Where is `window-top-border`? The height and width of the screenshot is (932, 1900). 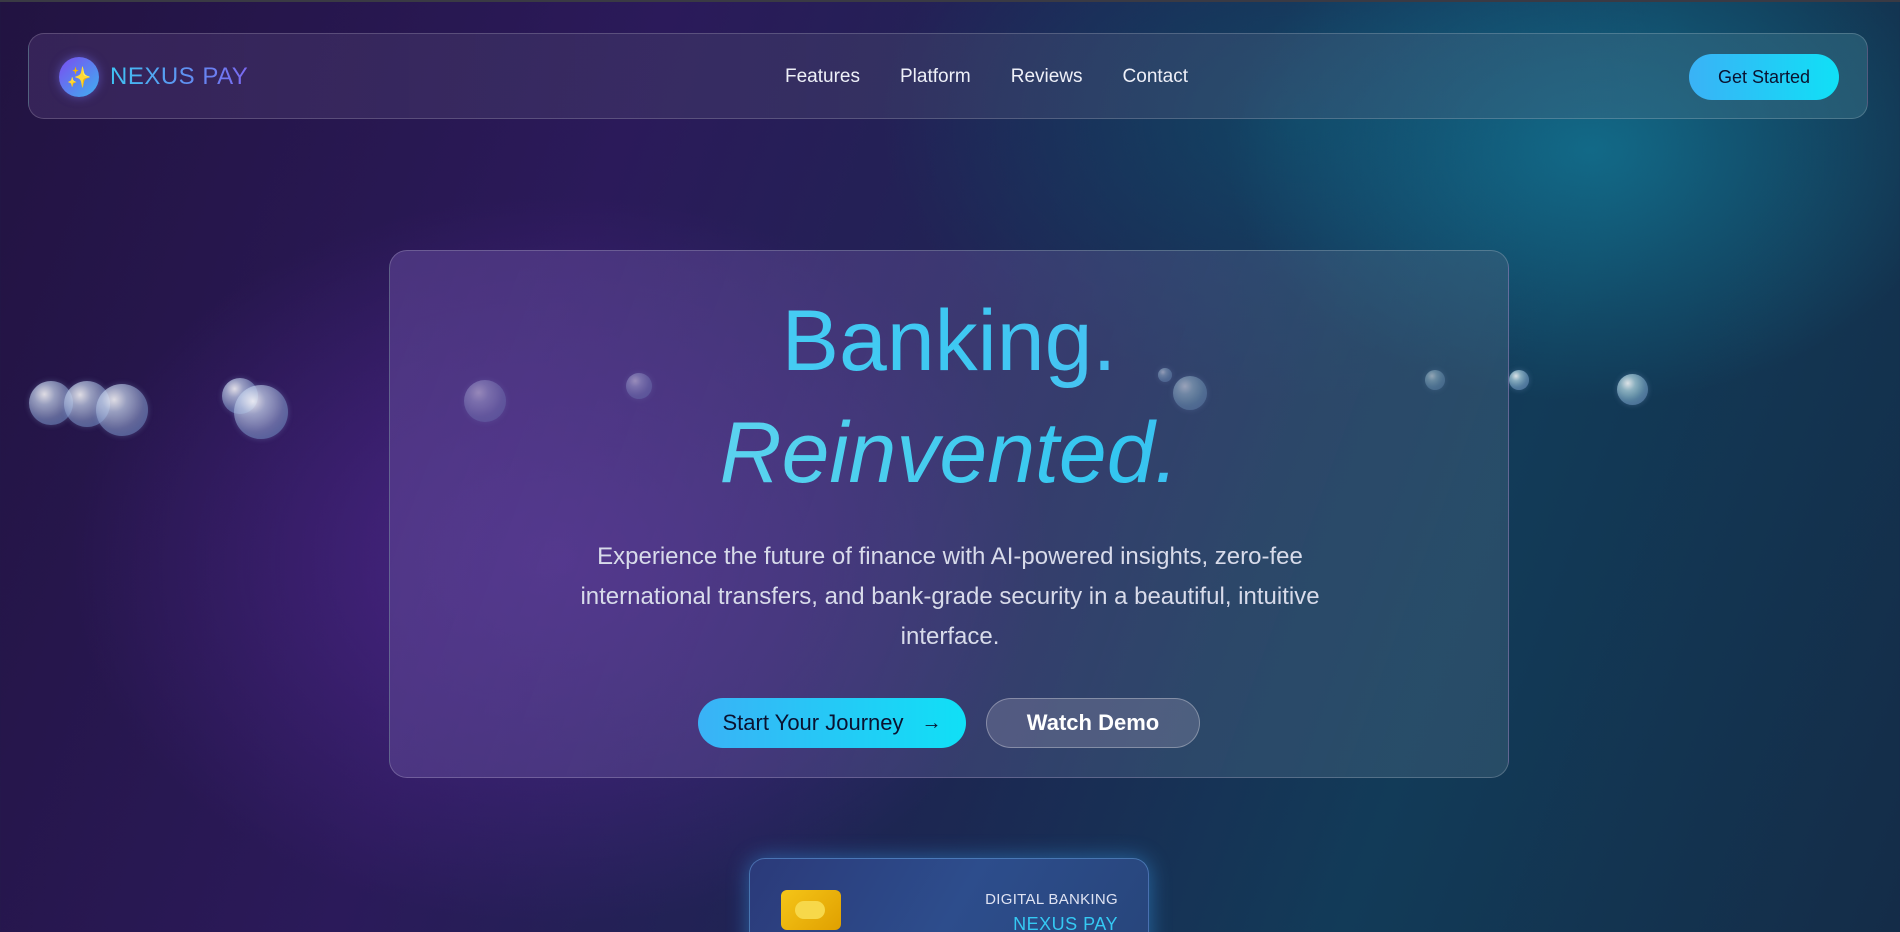 window-top-border is located at coordinates (950, 1).